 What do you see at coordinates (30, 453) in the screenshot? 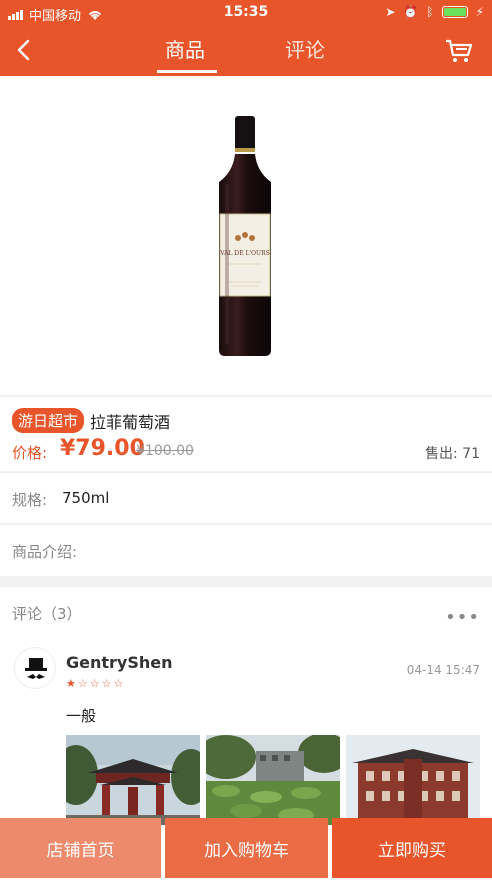
I see `price-label: 价格:` at bounding box center [30, 453].